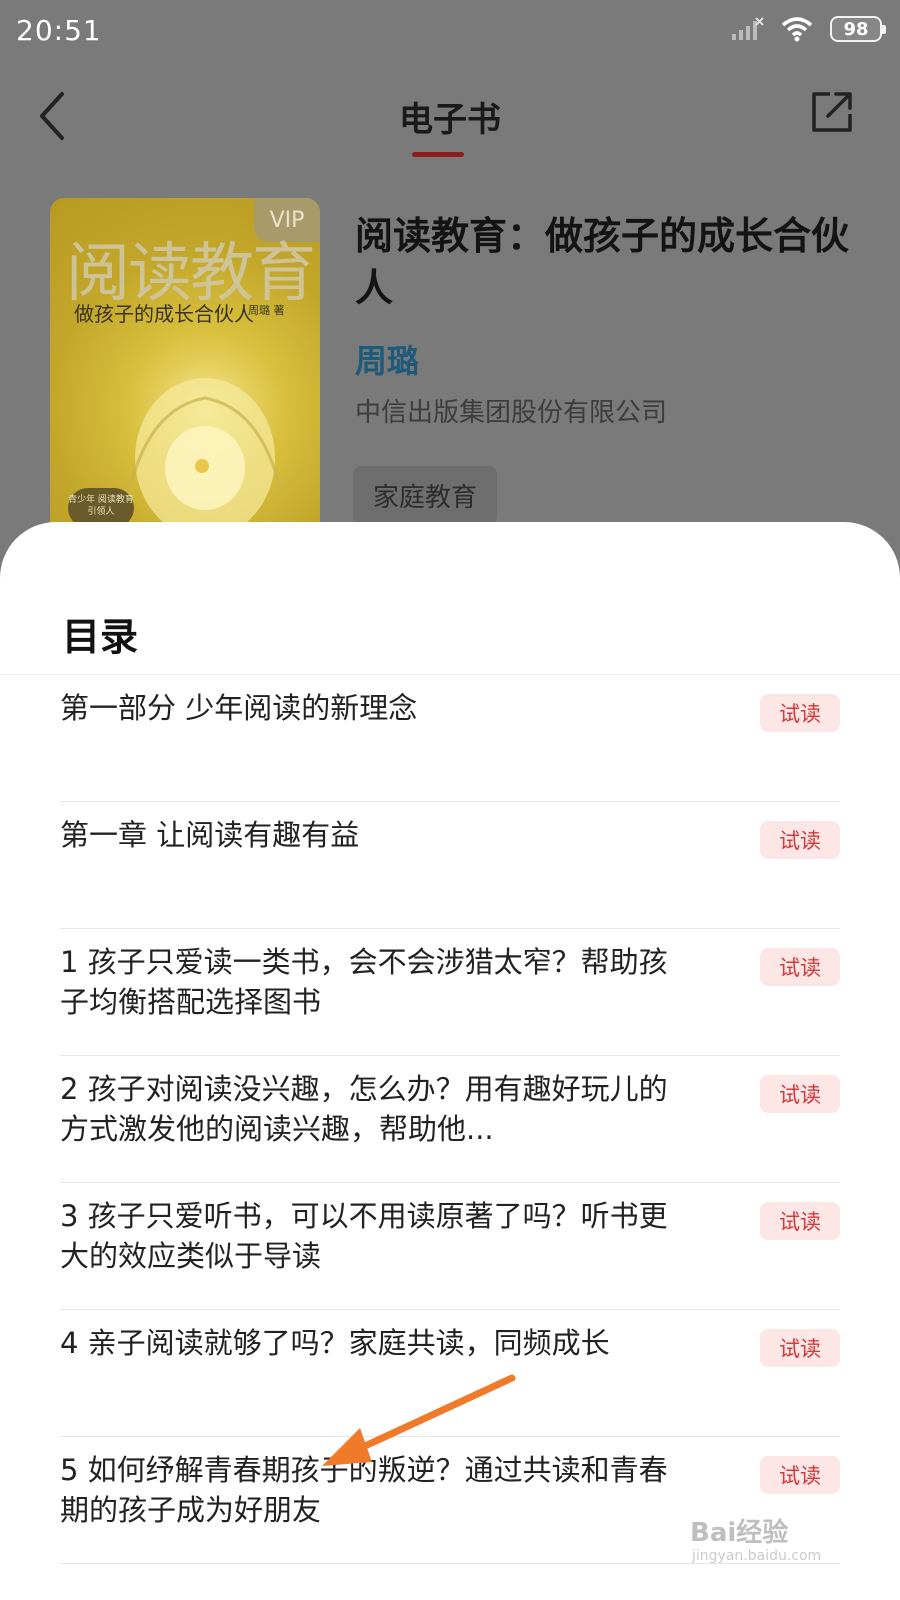 The height and width of the screenshot is (1600, 900). I want to click on toc-item: 4 亲子阅读就够了吗？家庭共读，同频成长 试读, so click(450, 1373).